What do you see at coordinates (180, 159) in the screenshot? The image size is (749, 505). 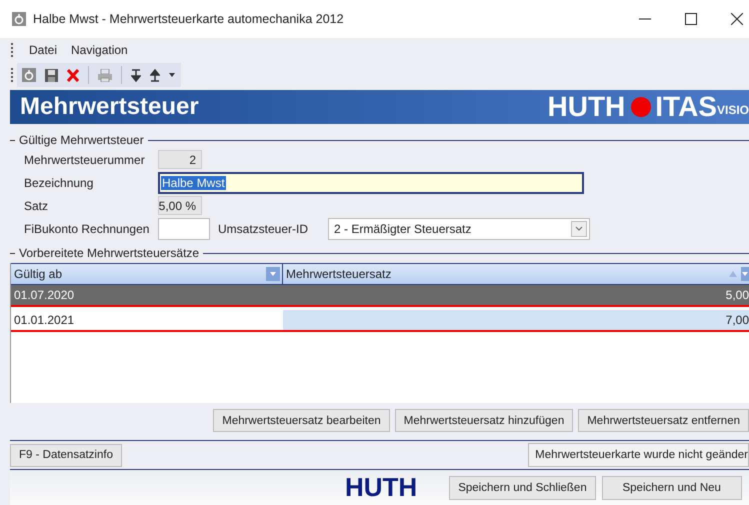 I see `number-field: 2` at bounding box center [180, 159].